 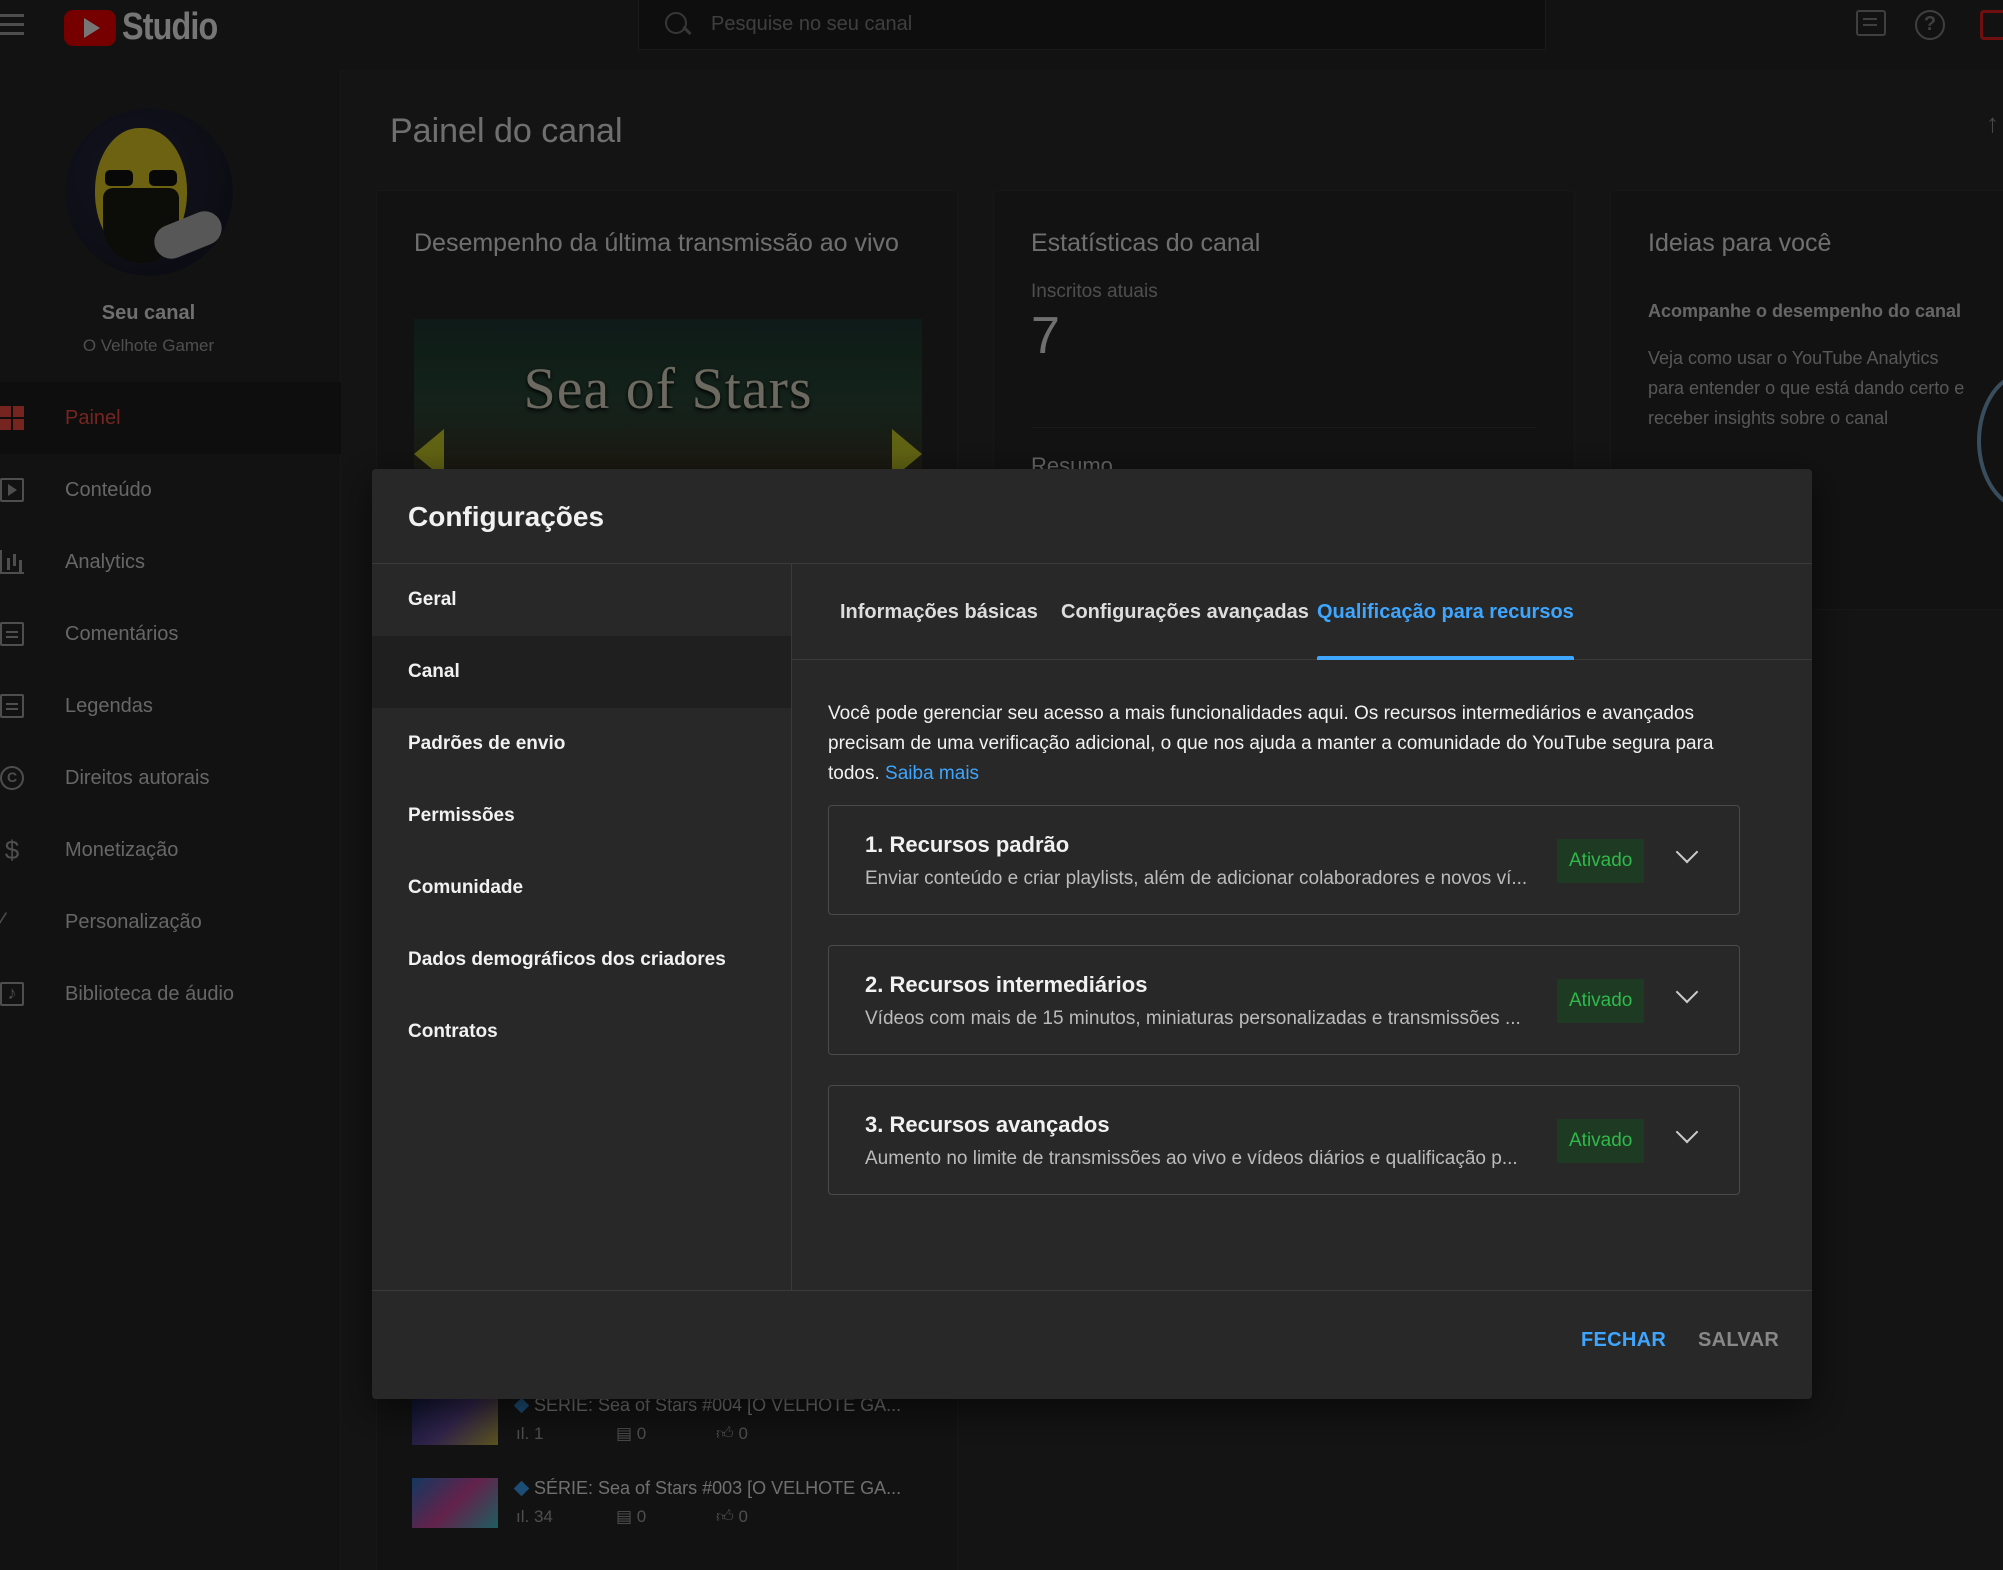 What do you see at coordinates (581, 1032) in the screenshot?
I see `settings-nav-contratos: Contratos` at bounding box center [581, 1032].